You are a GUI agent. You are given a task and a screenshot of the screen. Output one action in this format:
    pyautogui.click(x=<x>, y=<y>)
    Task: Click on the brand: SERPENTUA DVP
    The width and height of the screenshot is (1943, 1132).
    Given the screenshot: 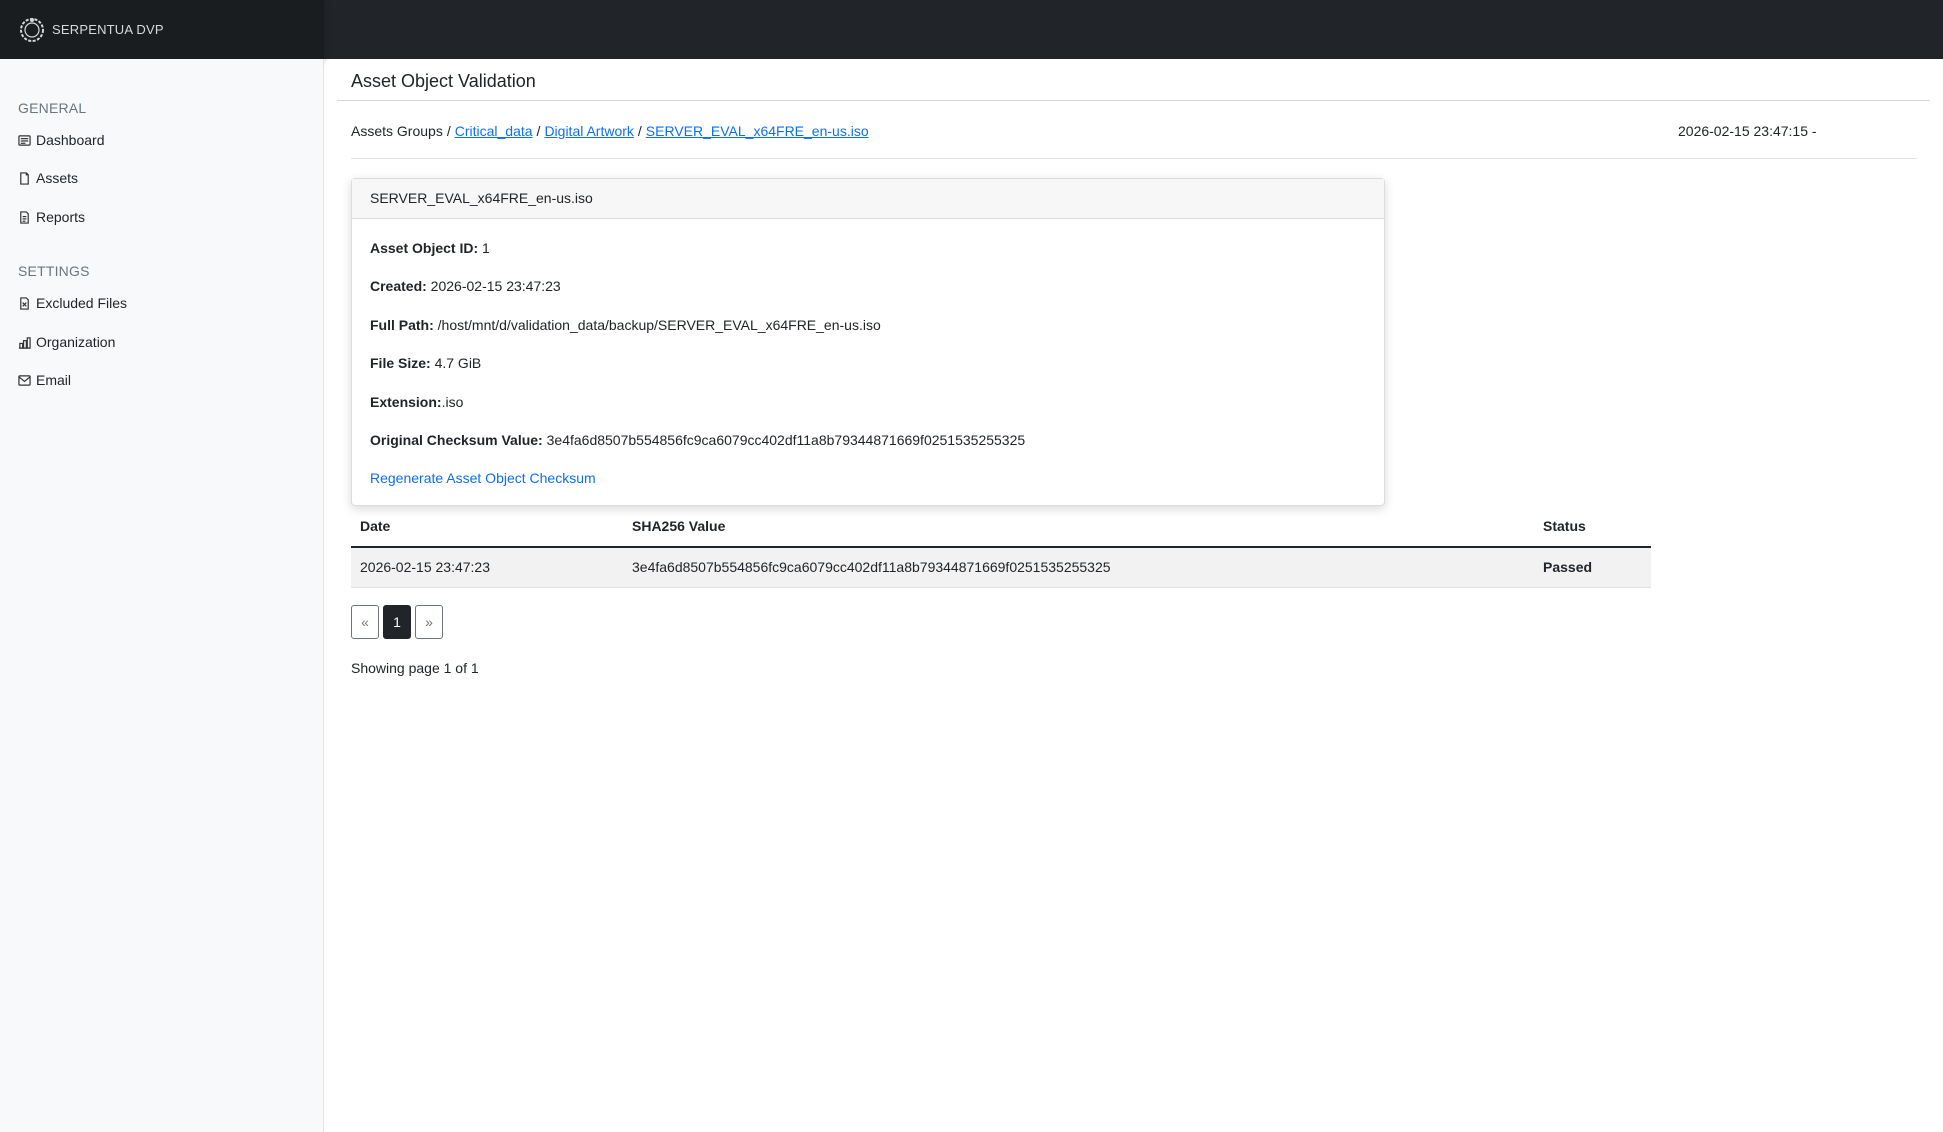 What is the action you would take?
    pyautogui.click(x=162, y=29)
    